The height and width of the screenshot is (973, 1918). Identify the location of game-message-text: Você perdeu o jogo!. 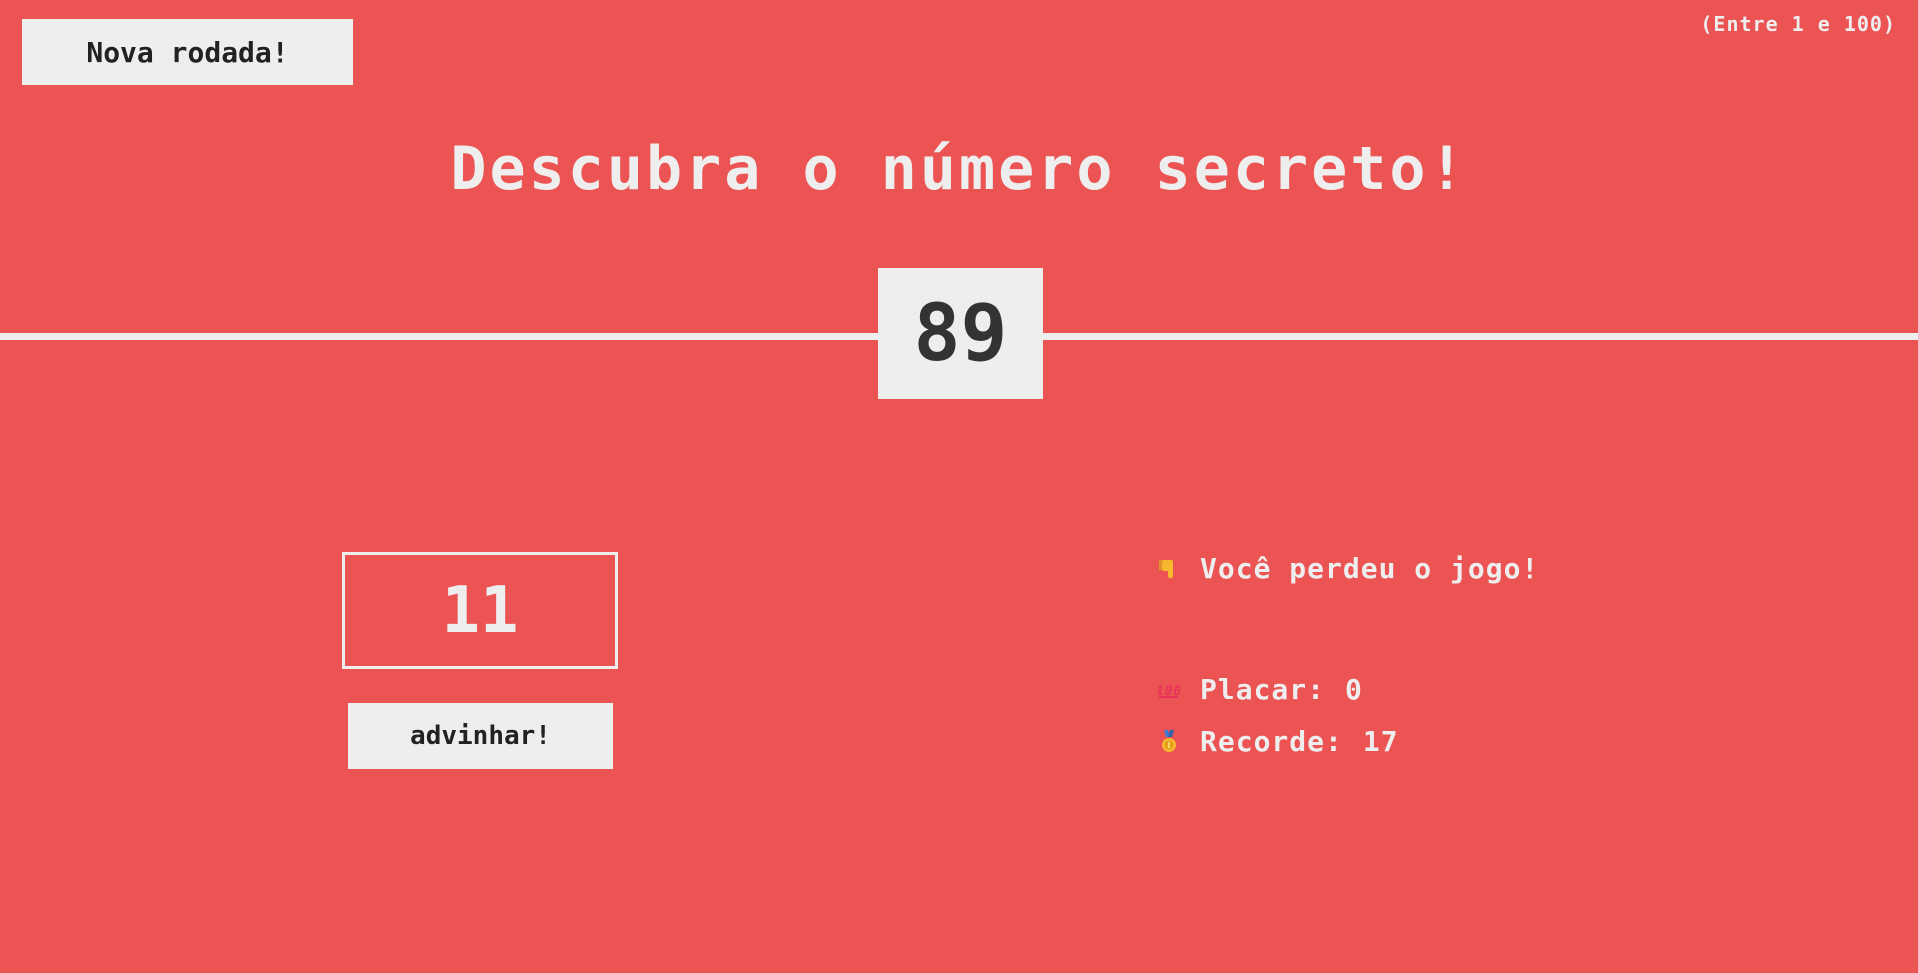
(1370, 568).